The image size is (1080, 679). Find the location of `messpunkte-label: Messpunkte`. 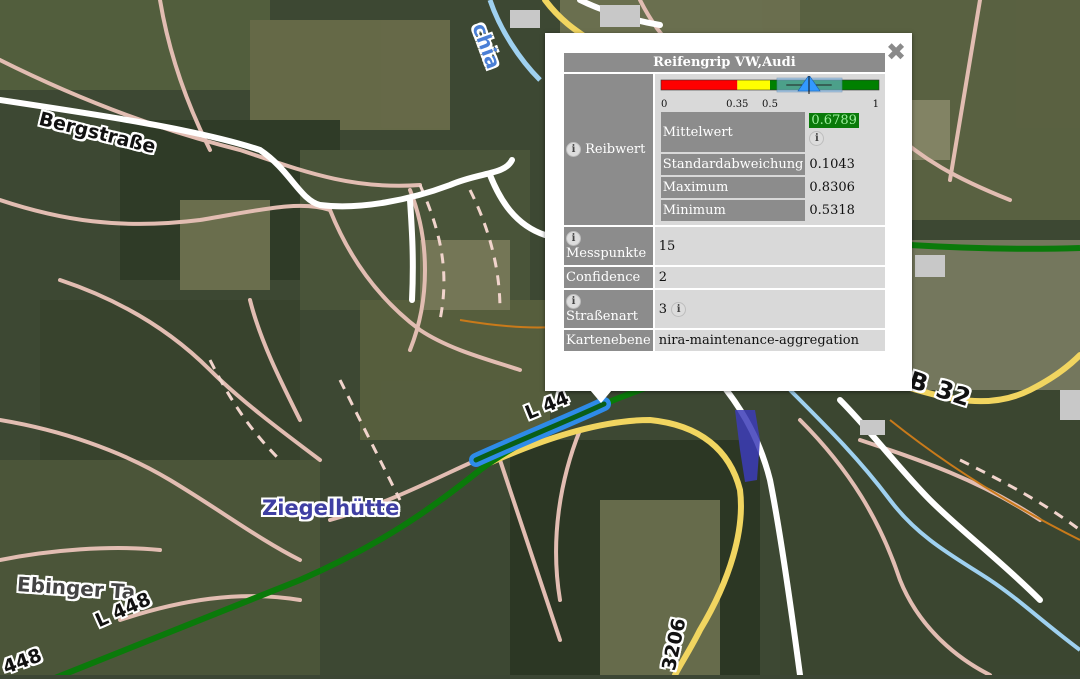

messpunkte-label: Messpunkte is located at coordinates (606, 253).